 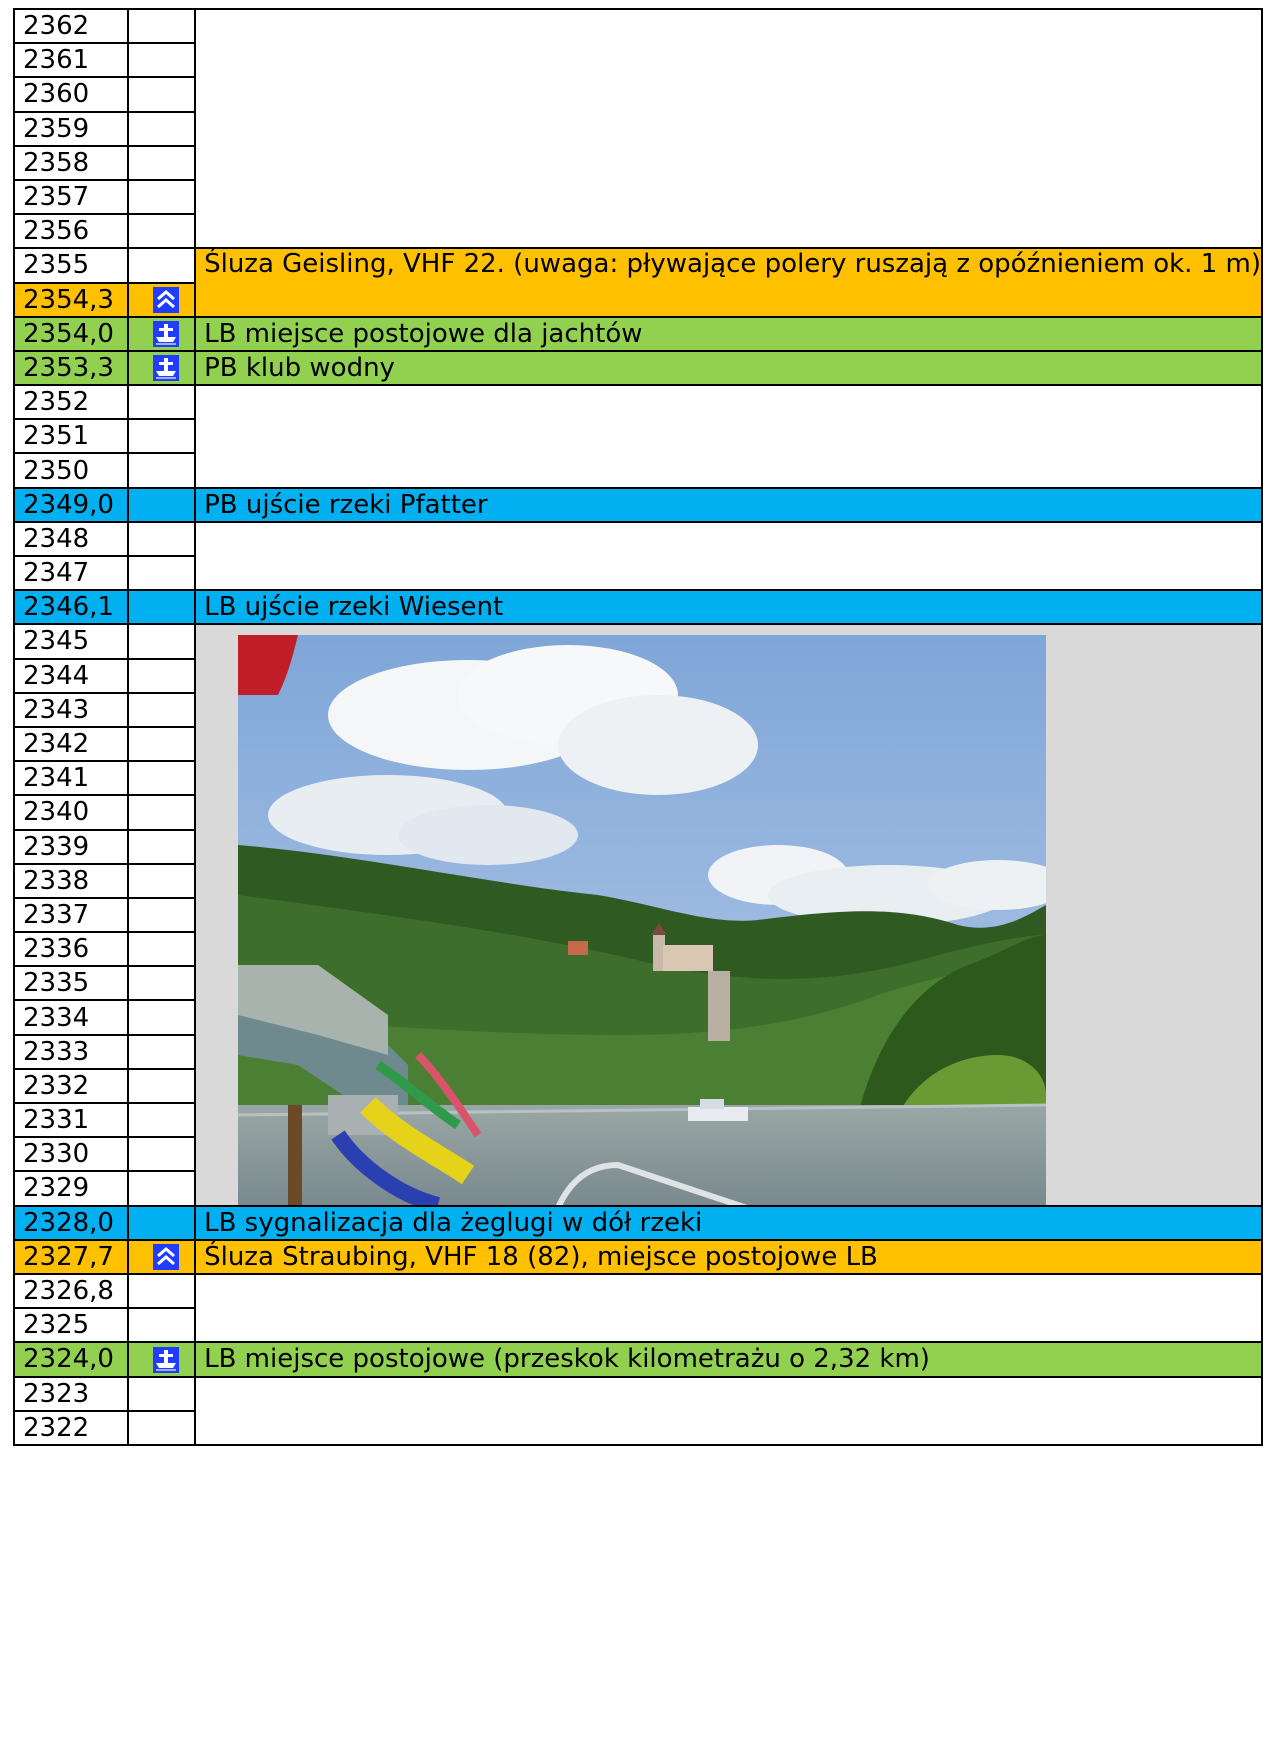 I want to click on km-cell: 2328,0, so click(x=71, y=1222).